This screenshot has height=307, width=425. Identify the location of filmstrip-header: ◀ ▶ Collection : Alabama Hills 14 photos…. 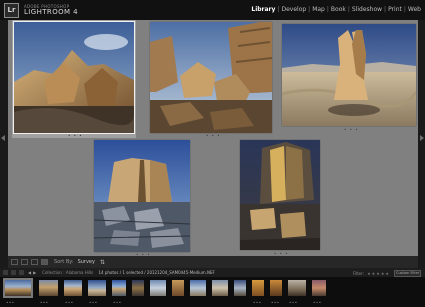
(212, 272).